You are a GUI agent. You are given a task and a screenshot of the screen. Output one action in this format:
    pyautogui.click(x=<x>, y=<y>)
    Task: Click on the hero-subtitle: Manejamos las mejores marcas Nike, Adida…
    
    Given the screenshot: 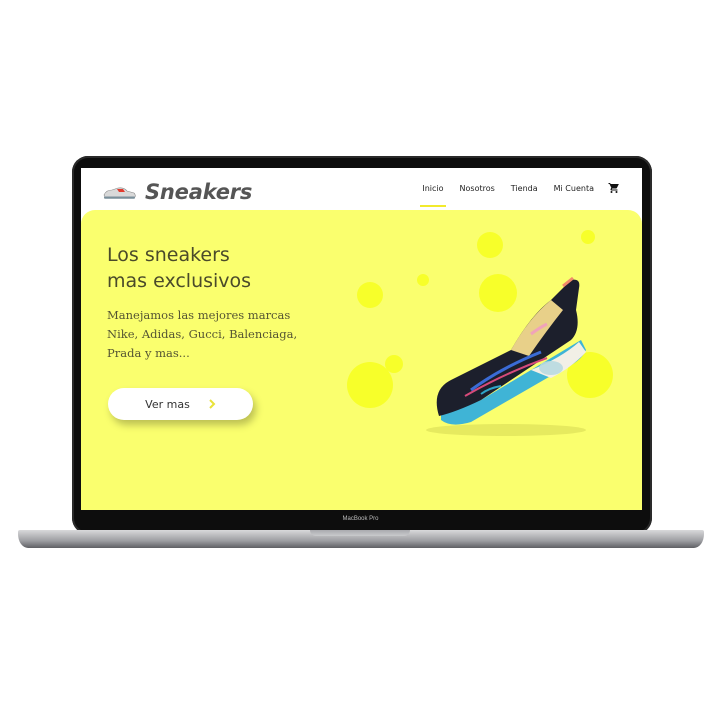 What is the action you would take?
    pyautogui.click(x=217, y=334)
    